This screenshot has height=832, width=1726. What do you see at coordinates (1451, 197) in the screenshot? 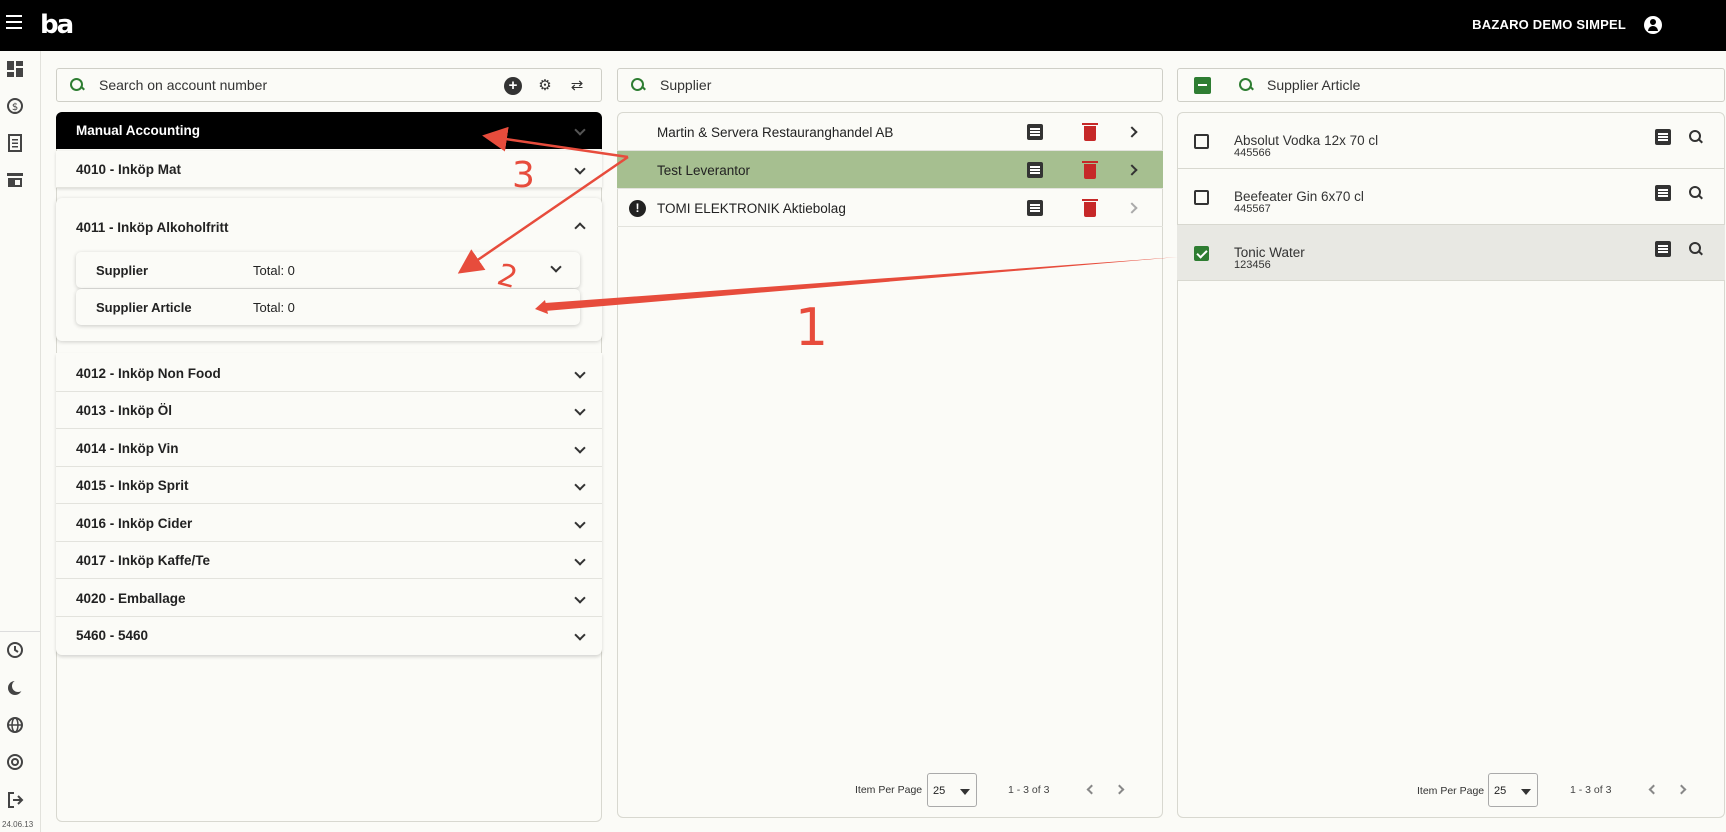
I see `article-row: Beefeater Gin 6x70 cl 445567` at bounding box center [1451, 197].